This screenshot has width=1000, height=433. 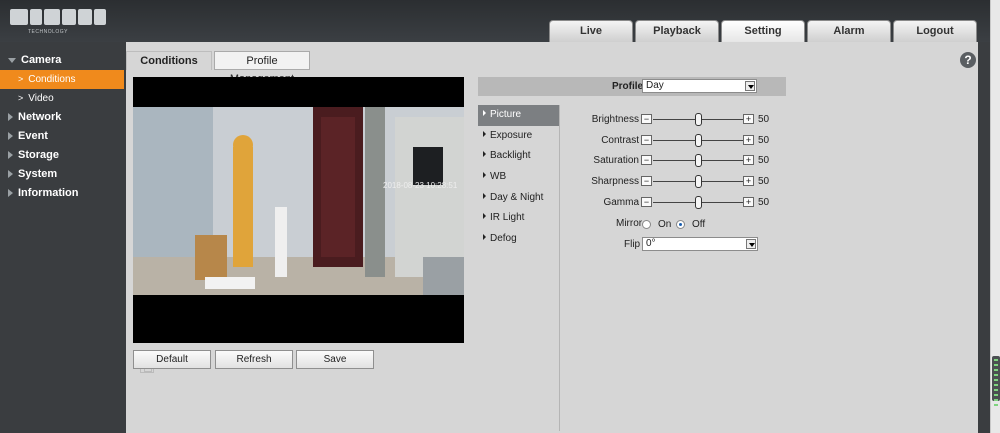 What do you see at coordinates (700, 244) in the screenshot?
I see `flip-select: 0°` at bounding box center [700, 244].